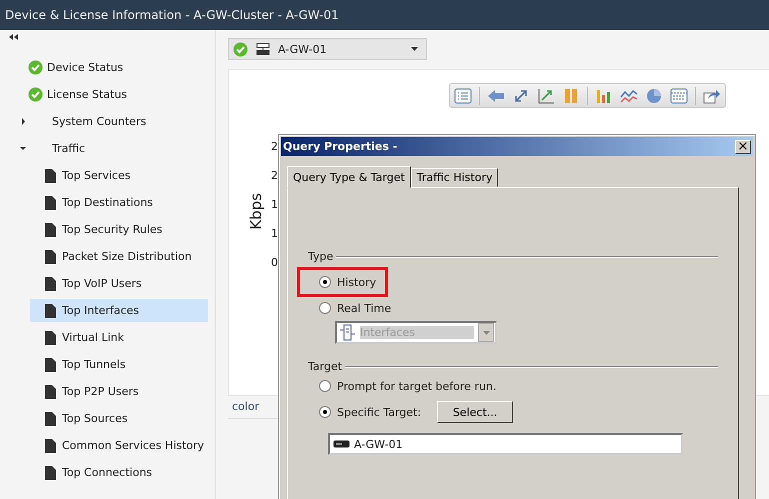  Describe the element at coordinates (743, 147) in the screenshot. I see `close-button: ×` at that location.